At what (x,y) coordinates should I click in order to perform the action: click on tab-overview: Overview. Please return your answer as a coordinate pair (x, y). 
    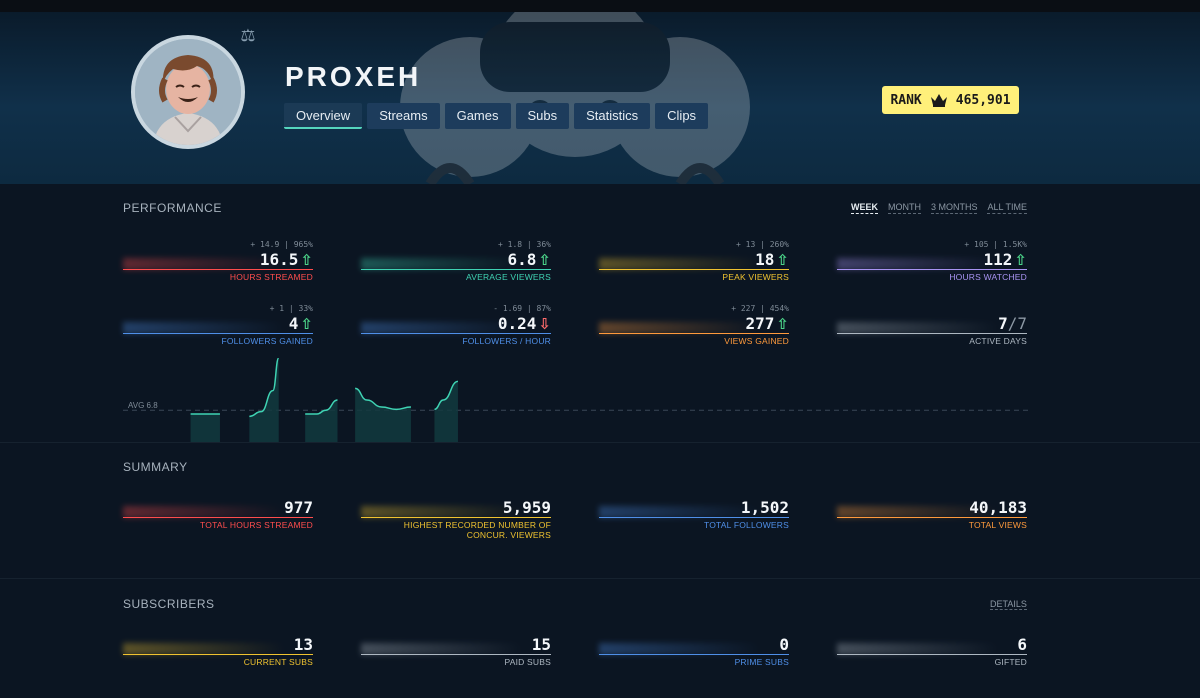
    Looking at the image, I should click on (323, 116).